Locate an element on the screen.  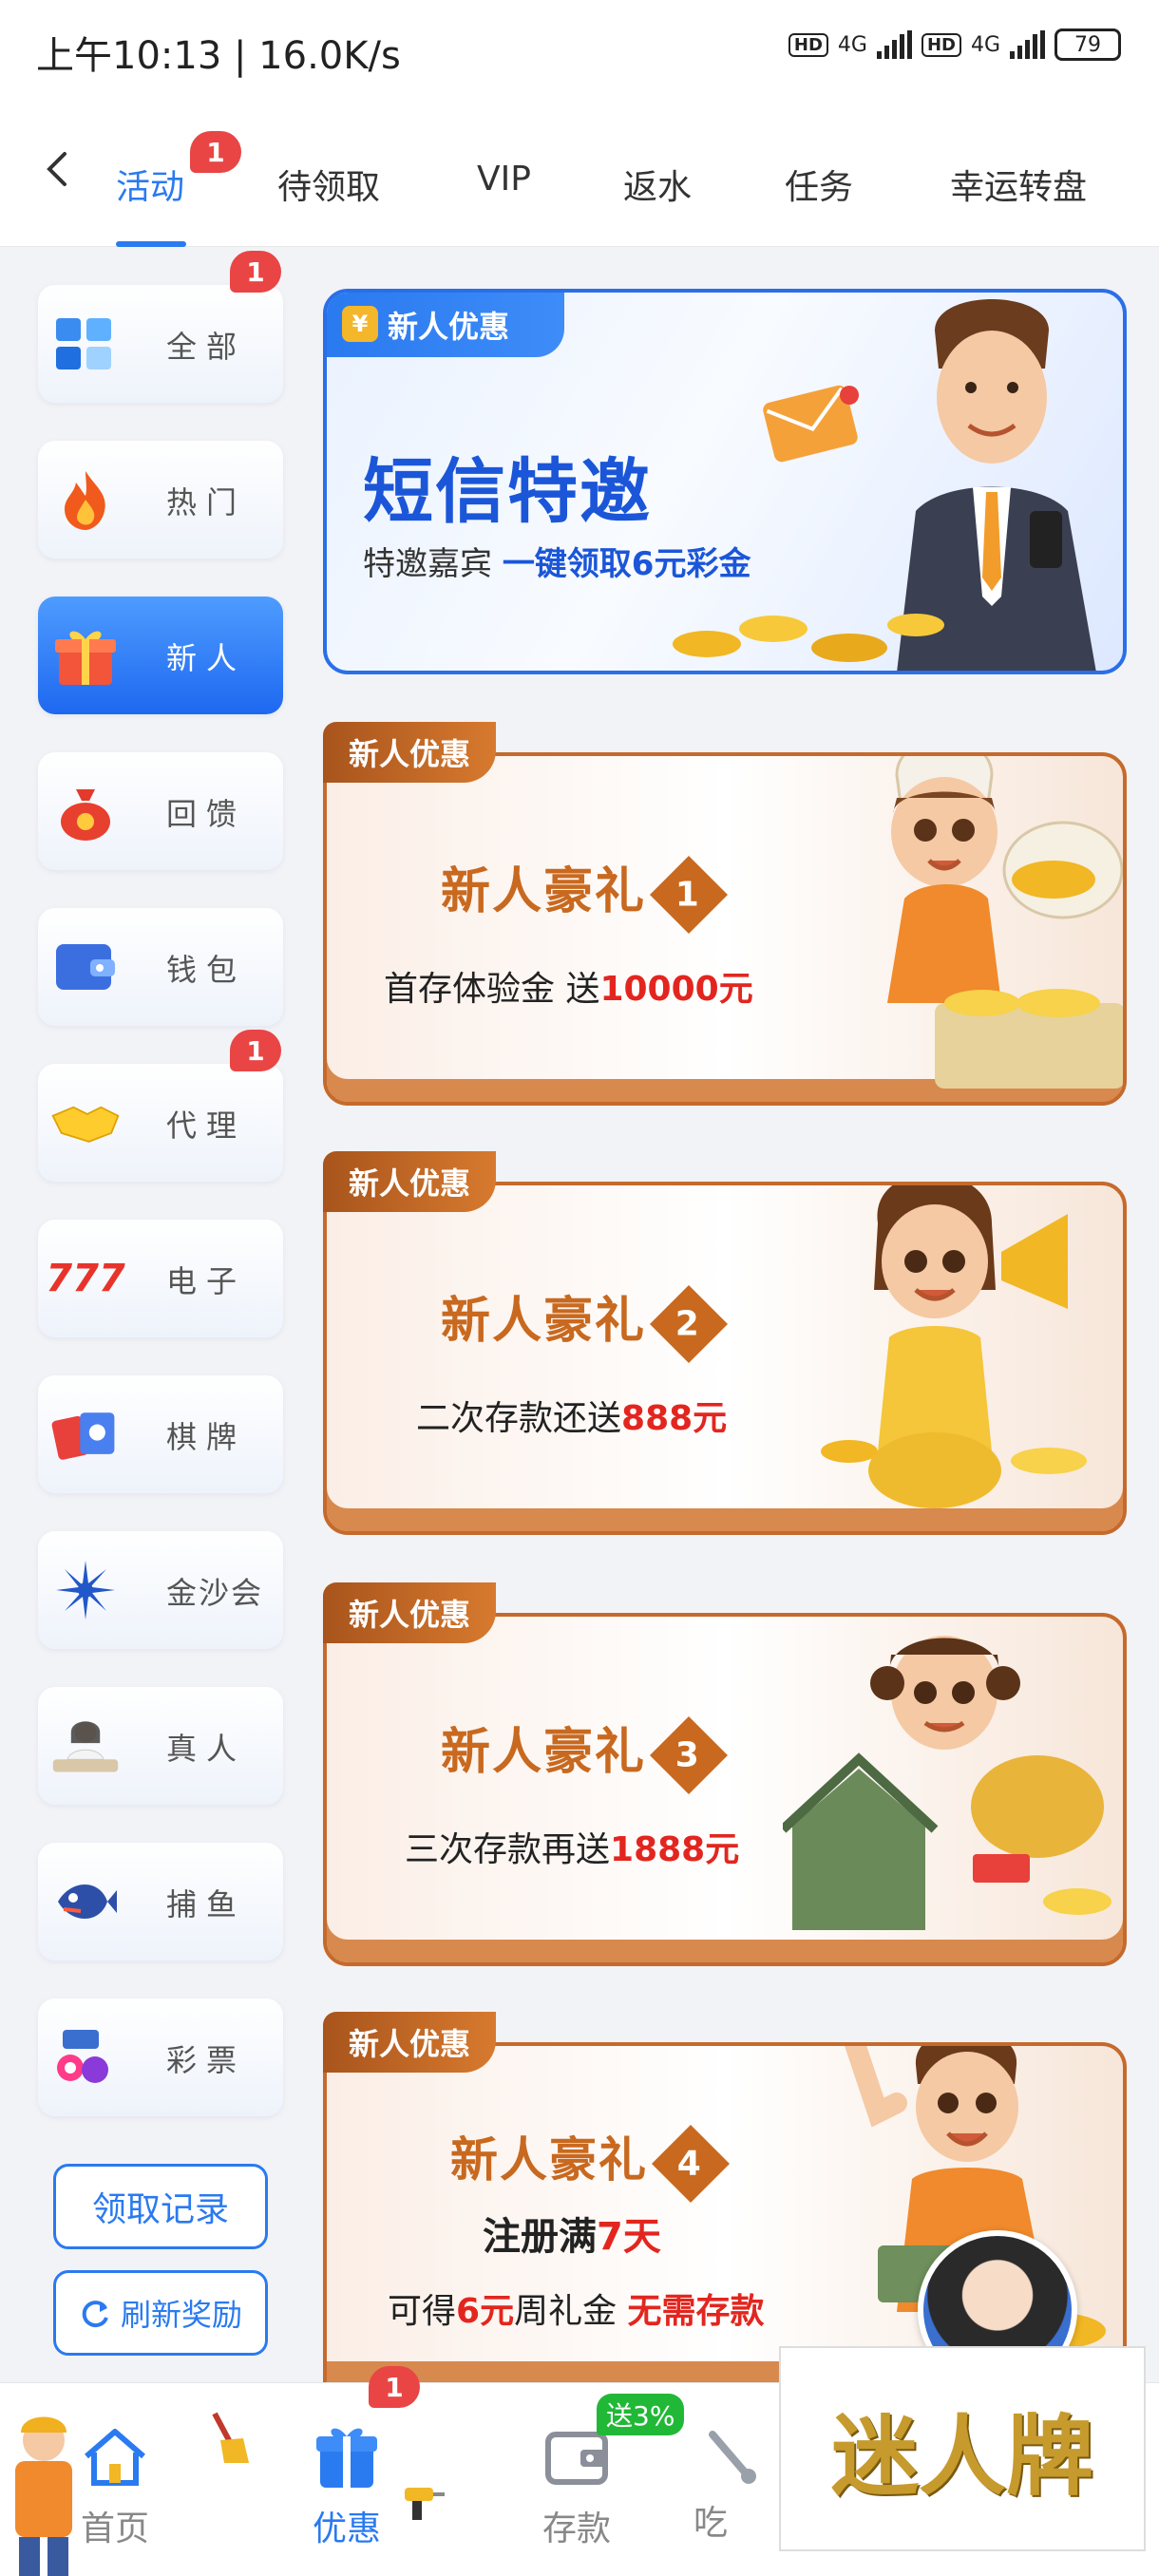
sms-invite-banner: ¥ 新人优惠 短信特邀 特邀嘉宾 一键领取6元彩金 is located at coordinates (725, 481).